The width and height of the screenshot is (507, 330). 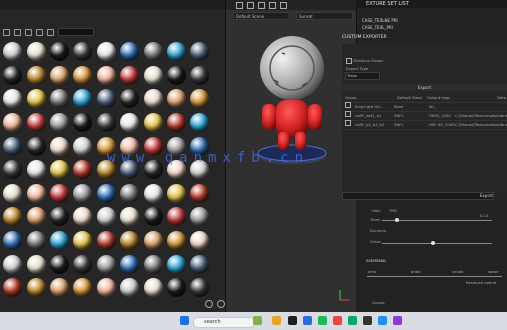 I want to click on view-mode-icon, so click(x=239, y=5).